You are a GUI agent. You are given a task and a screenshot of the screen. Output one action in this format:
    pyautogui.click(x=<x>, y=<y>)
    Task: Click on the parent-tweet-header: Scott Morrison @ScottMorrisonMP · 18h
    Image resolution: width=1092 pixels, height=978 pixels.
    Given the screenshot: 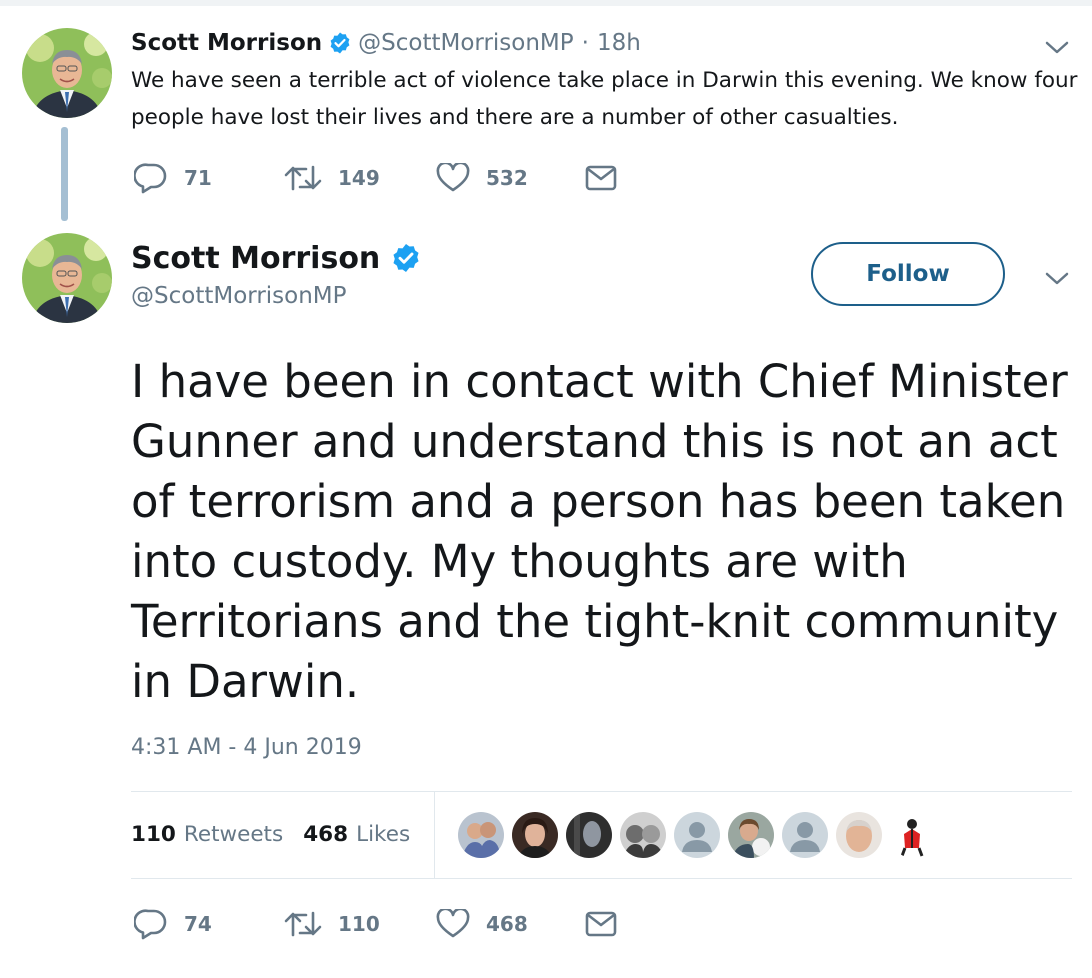 What is the action you would take?
    pyautogui.click(x=386, y=43)
    